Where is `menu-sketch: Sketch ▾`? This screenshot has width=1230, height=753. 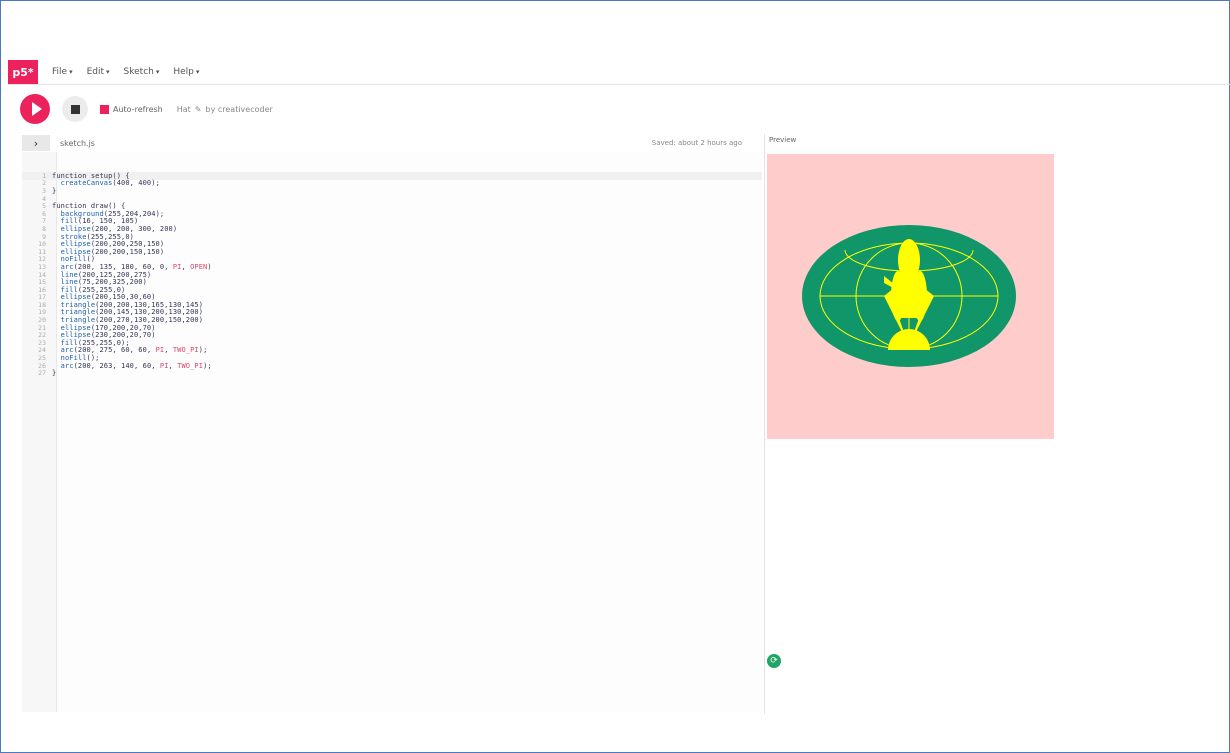
menu-sketch: Sketch ▾ is located at coordinates (142, 72).